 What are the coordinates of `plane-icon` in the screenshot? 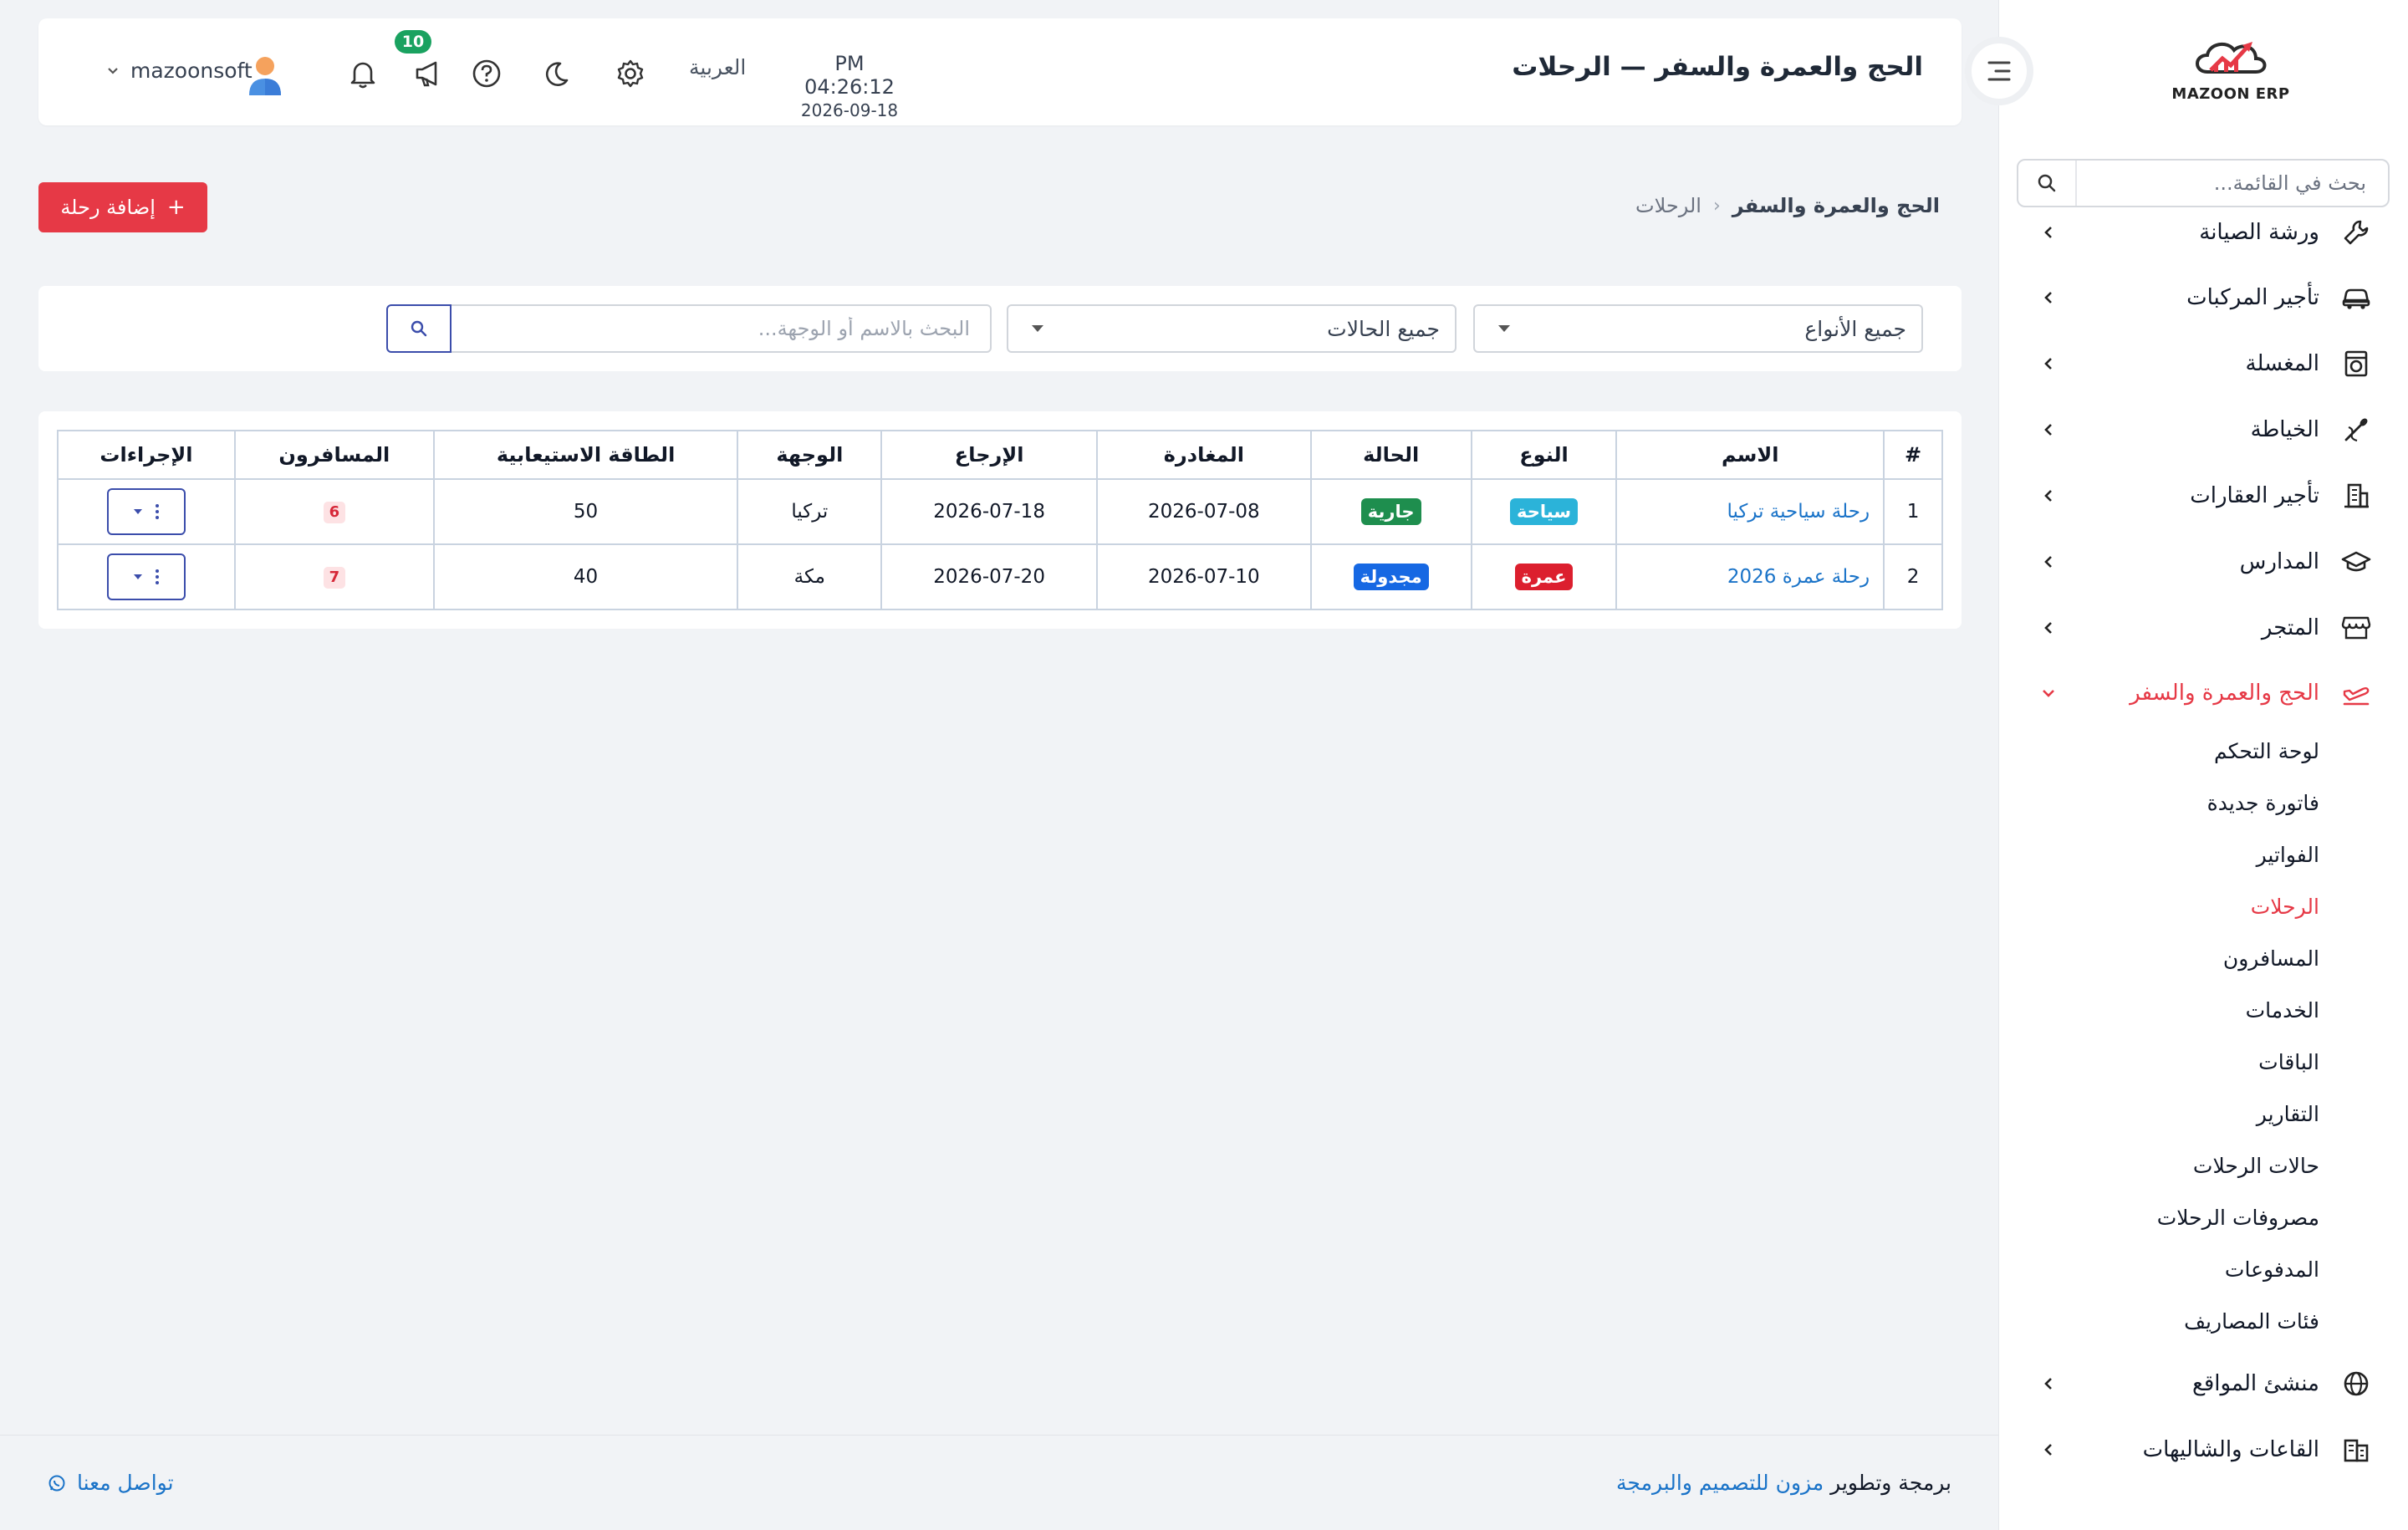 It's located at (2356, 693).